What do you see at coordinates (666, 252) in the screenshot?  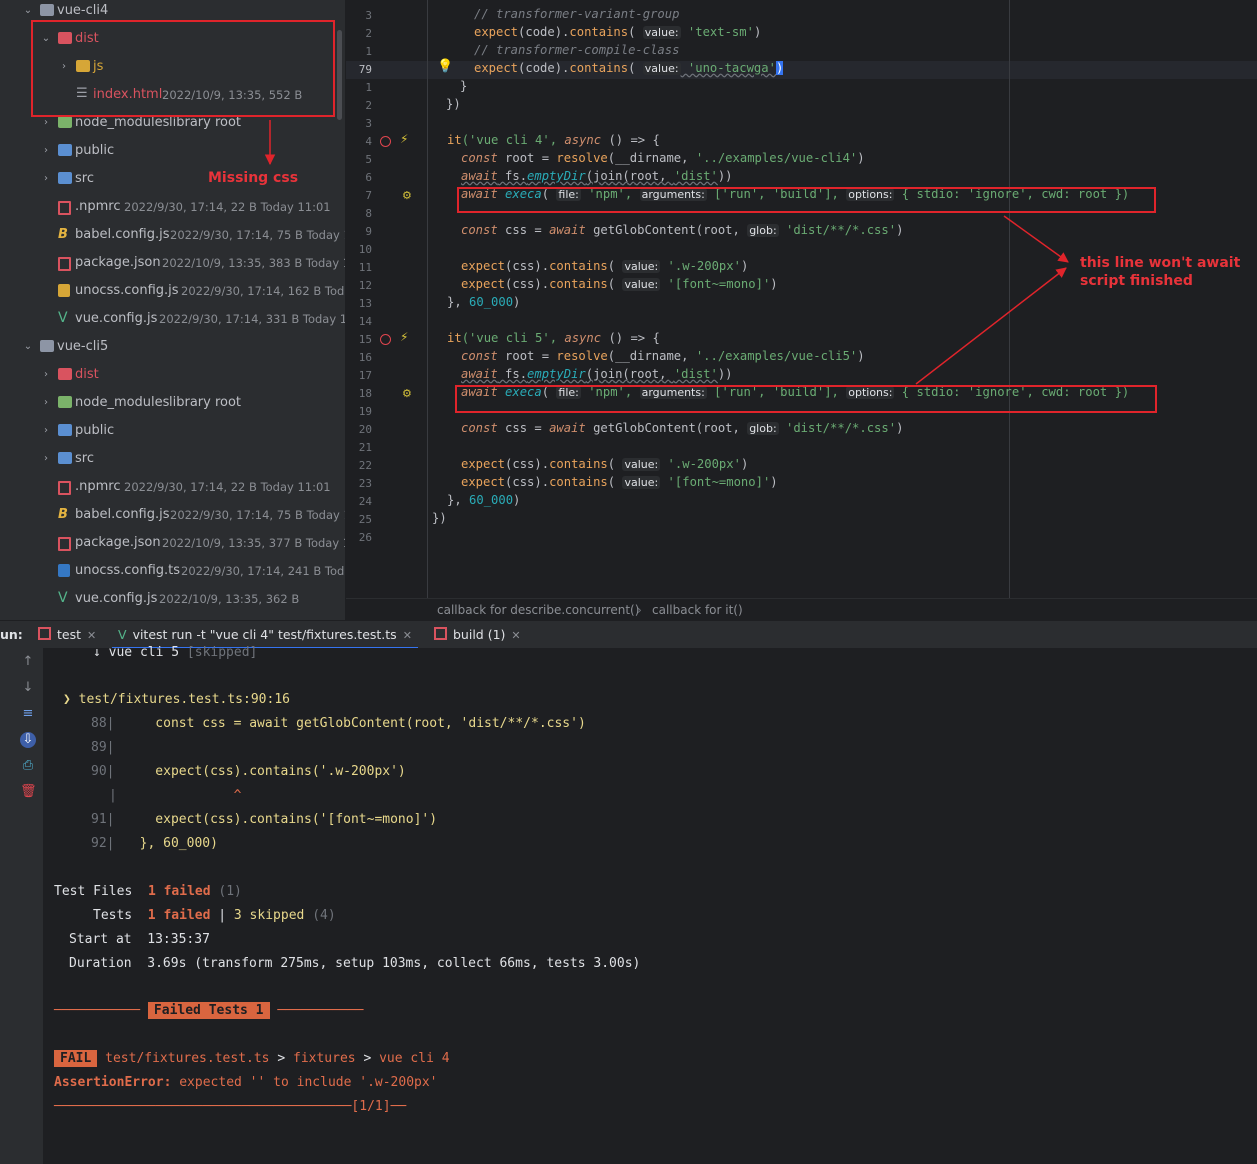 I see `annotation-arrows` at bounding box center [666, 252].